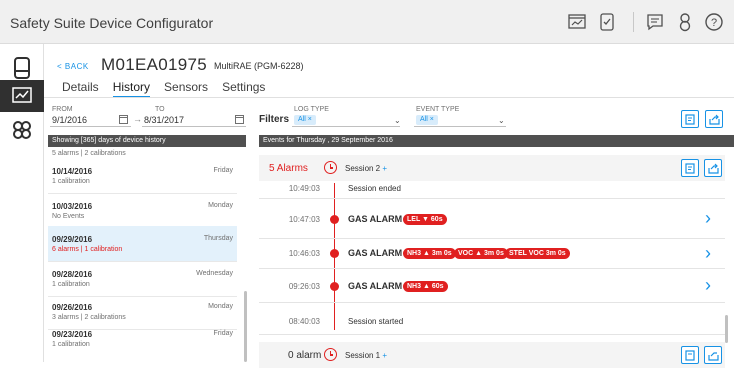 Image resolution: width=734 pixels, height=368 pixels. Describe the element at coordinates (87, 249) in the screenshot. I see `day-sub: 6 alarms | 1 calibration` at that location.